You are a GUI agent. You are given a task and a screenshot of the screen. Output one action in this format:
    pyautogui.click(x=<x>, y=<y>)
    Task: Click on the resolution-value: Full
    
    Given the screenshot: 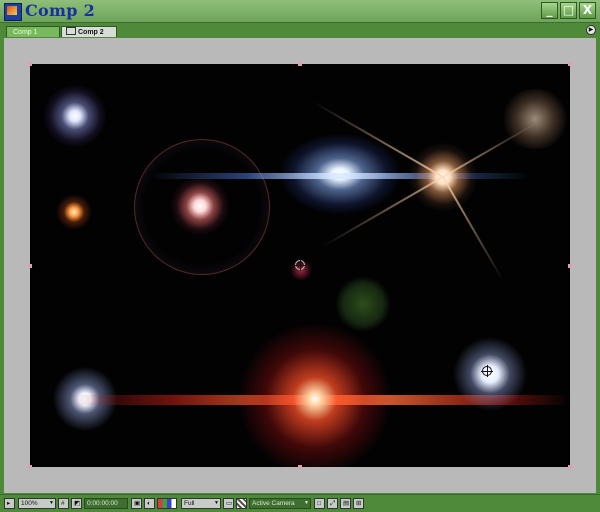 What is the action you would take?
    pyautogui.click(x=189, y=503)
    